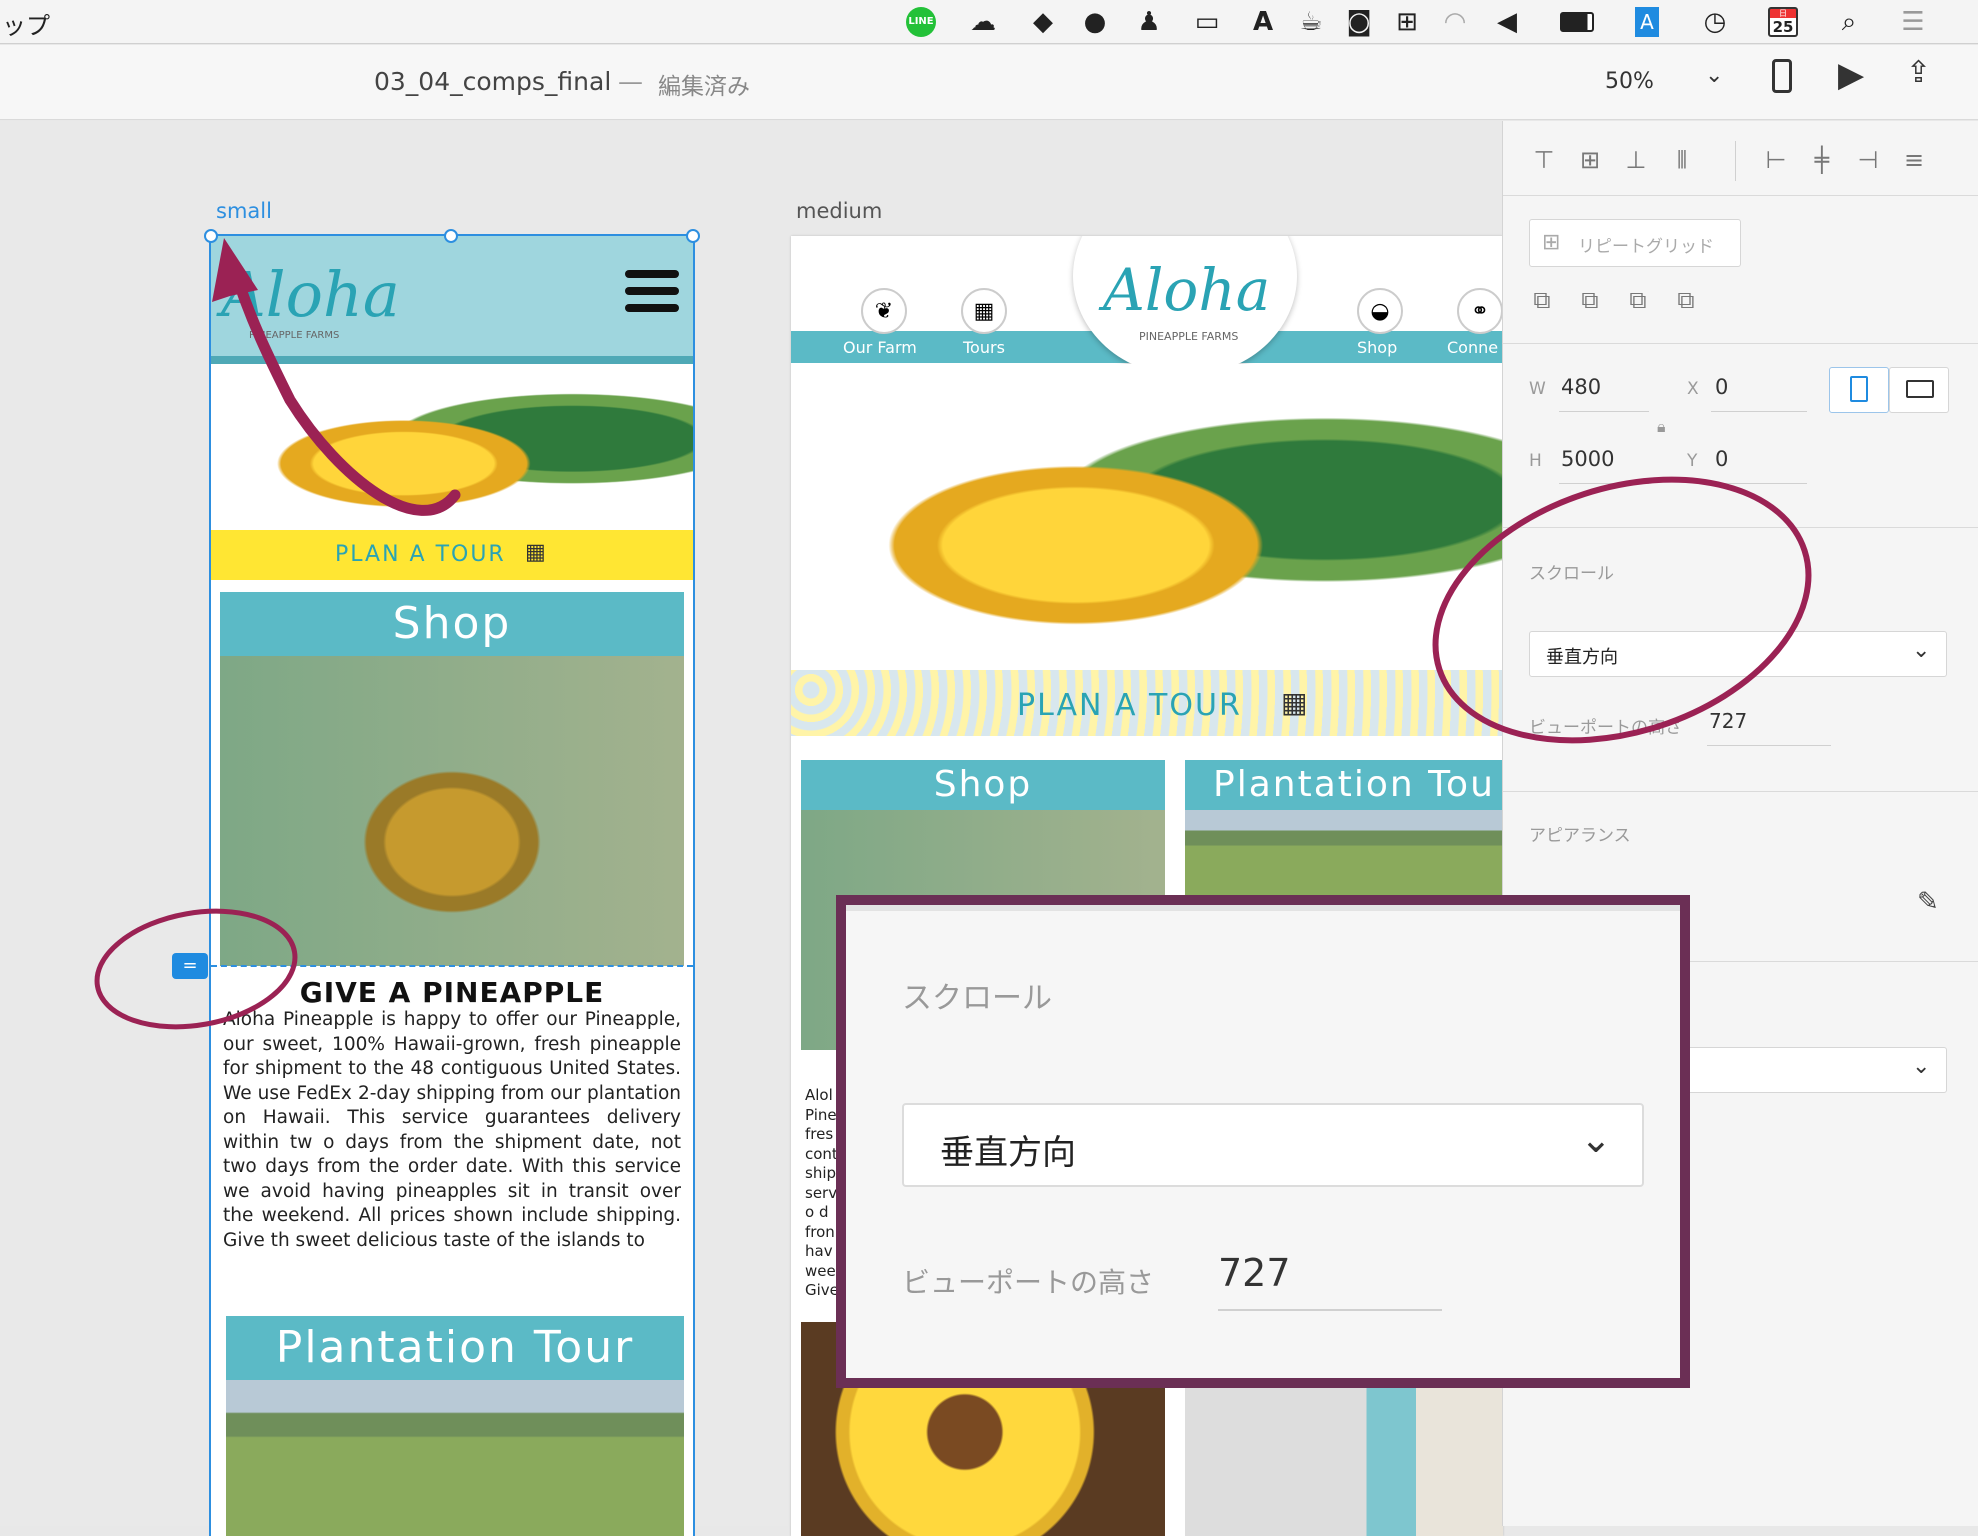 The width and height of the screenshot is (1978, 1536). What do you see at coordinates (1783, 22) in the screenshot?
I see `calendar-icon: 日 25` at bounding box center [1783, 22].